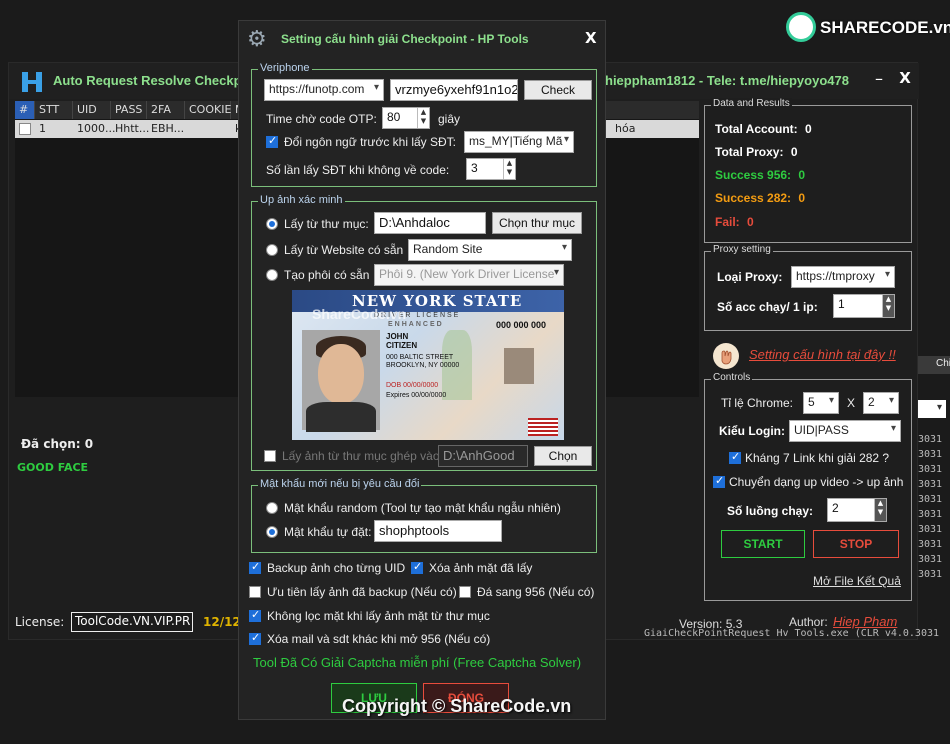  What do you see at coordinates (857, 510) in the screenshot?
I see `threads-stepper: 2 ▲ ▼` at bounding box center [857, 510].